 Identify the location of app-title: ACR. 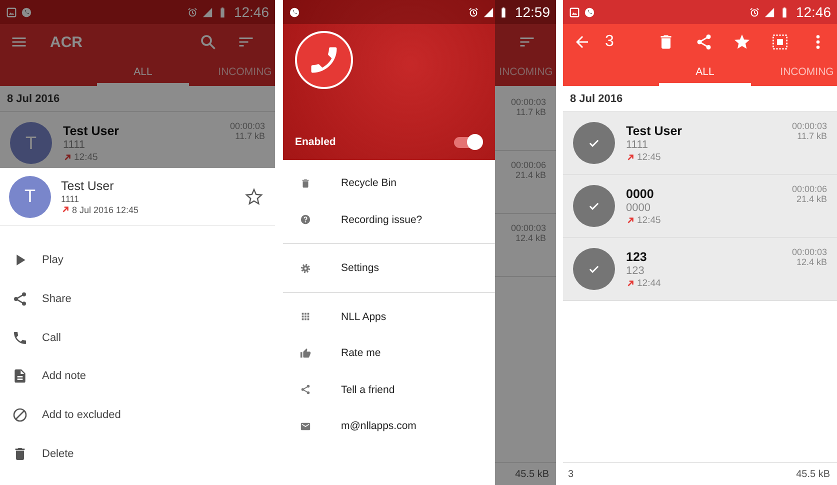
(66, 42).